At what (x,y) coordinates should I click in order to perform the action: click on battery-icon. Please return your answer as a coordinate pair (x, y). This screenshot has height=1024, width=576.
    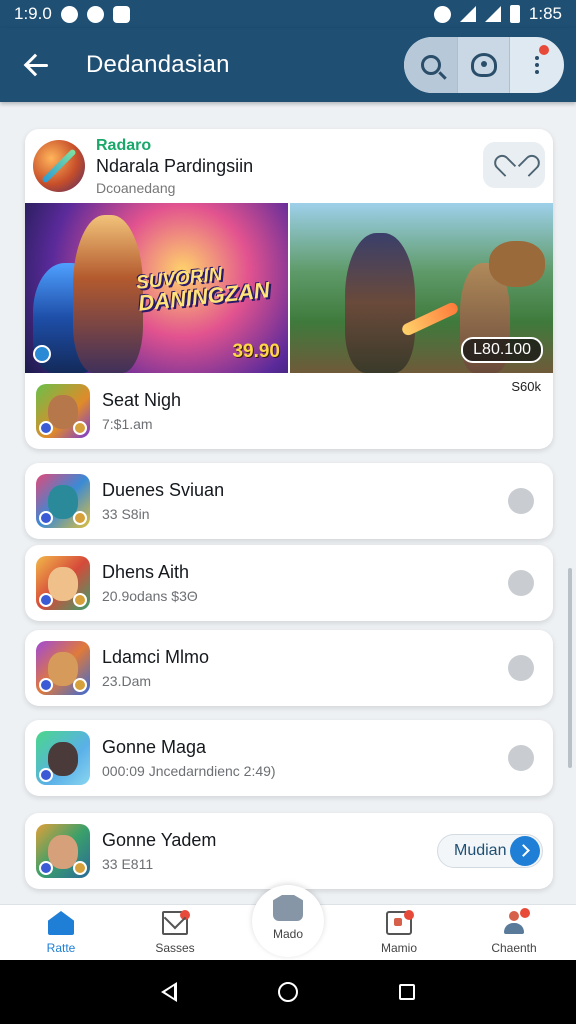
    Looking at the image, I should click on (514, 14).